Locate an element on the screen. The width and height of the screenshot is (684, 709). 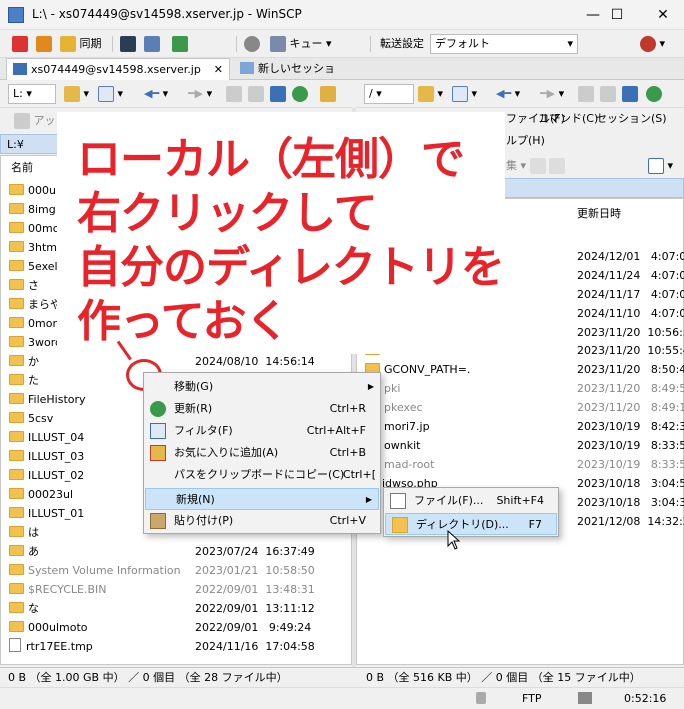
remote-back-icon: ◀━ ▾ is located at coordinates (508, 94).